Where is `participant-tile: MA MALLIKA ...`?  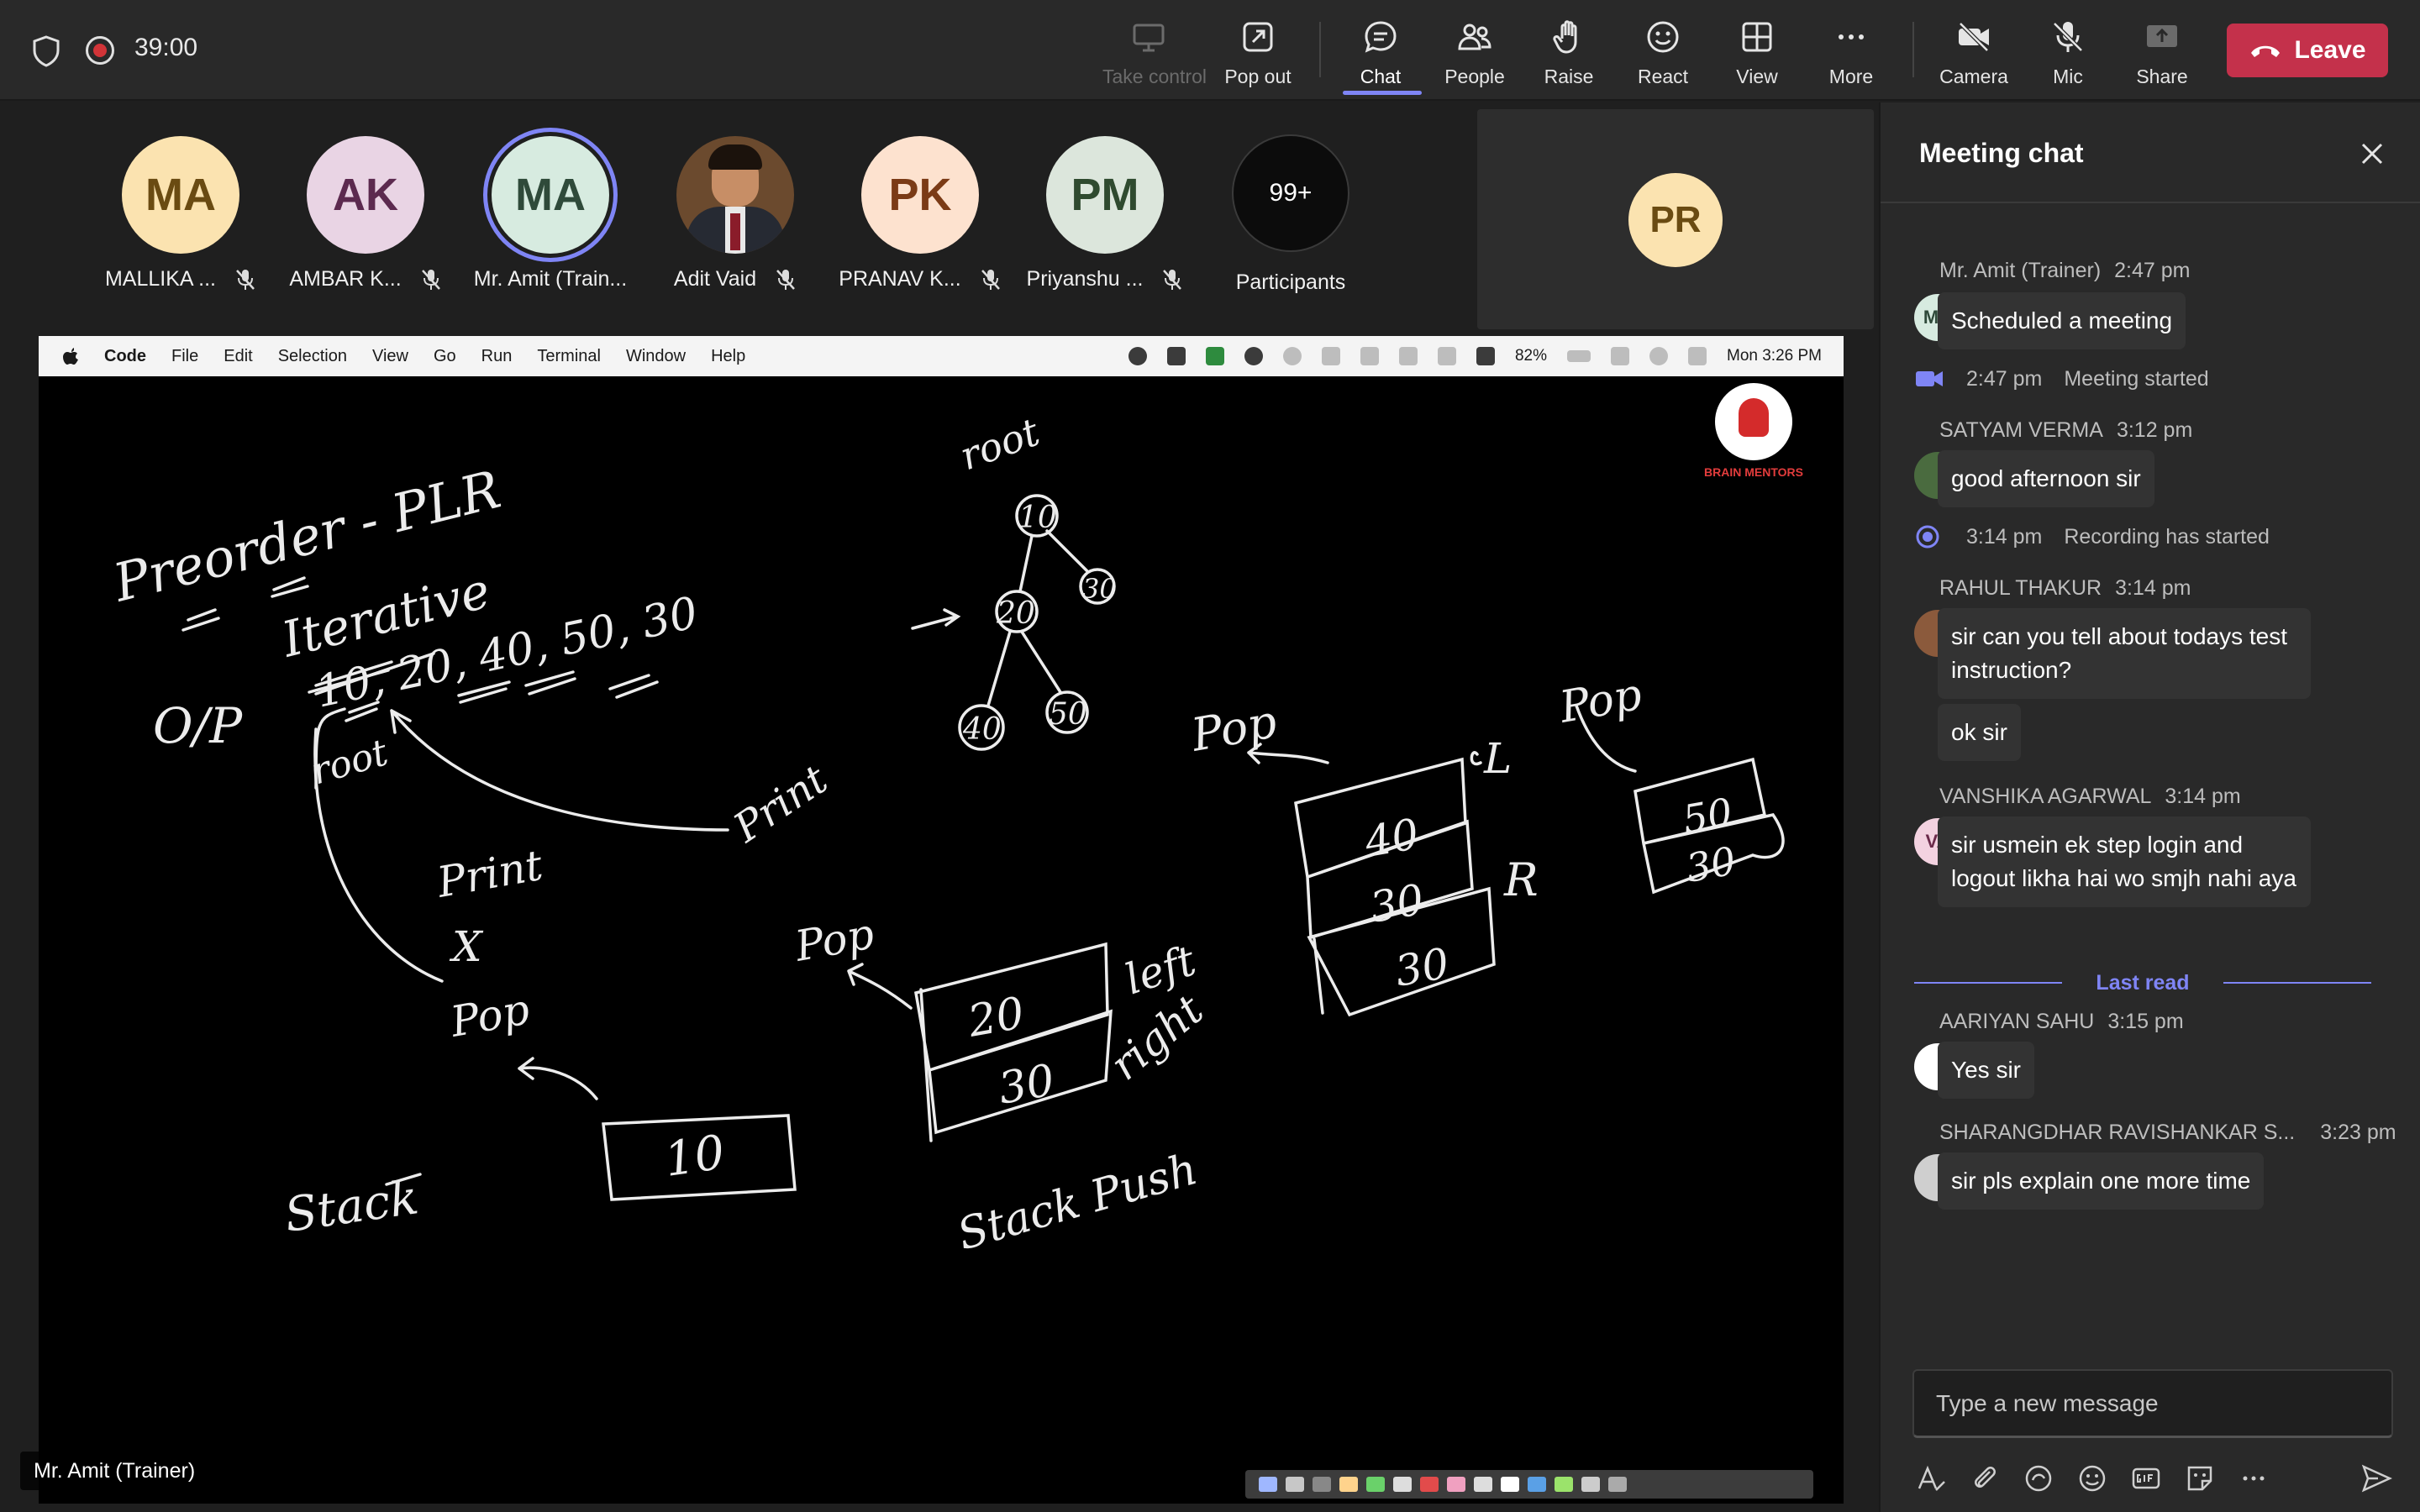
participant-tile: MA MALLIKA ... is located at coordinates (180, 213).